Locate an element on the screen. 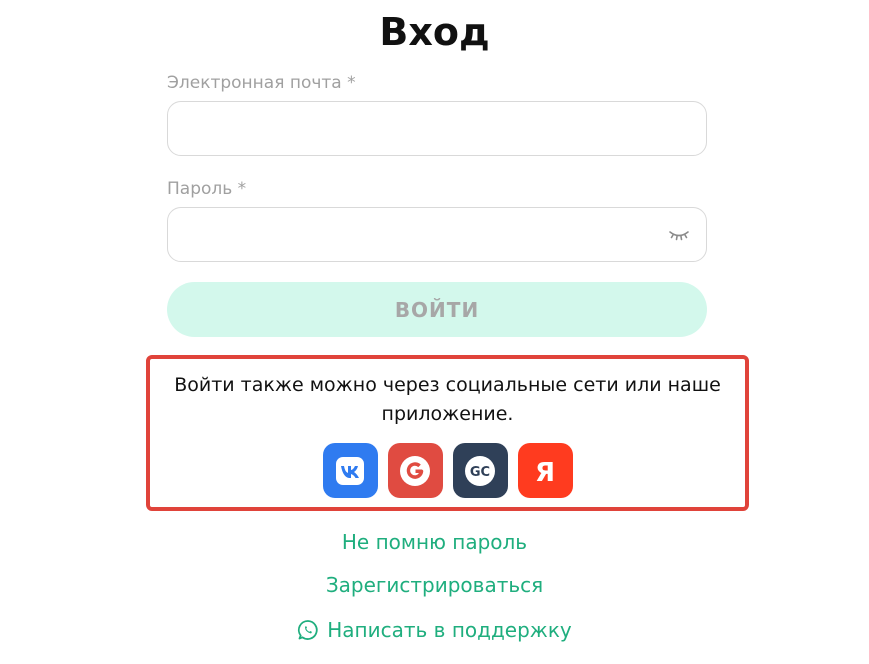 The image size is (869, 664). email-label: Электронная почта * is located at coordinates (261, 83).